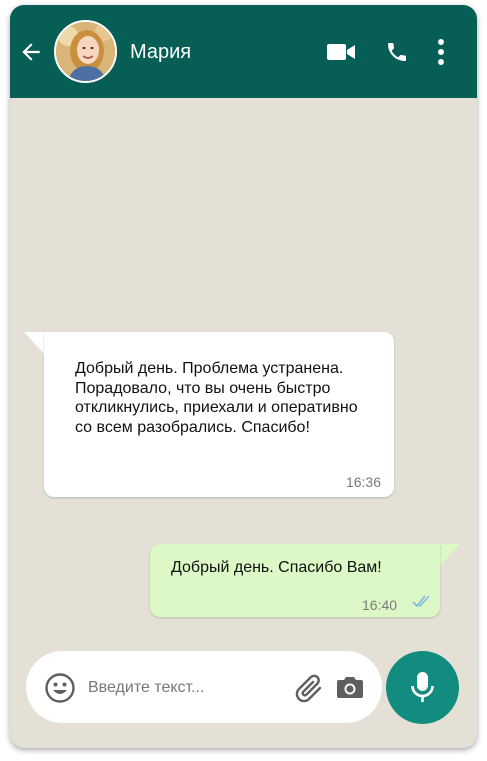 This screenshot has height=761, width=487. I want to click on emoji-icon, so click(60, 688).